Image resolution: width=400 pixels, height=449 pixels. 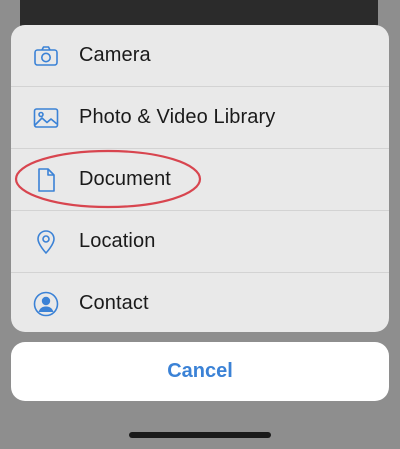 What do you see at coordinates (200, 241) in the screenshot?
I see `action-location: Location` at bounding box center [200, 241].